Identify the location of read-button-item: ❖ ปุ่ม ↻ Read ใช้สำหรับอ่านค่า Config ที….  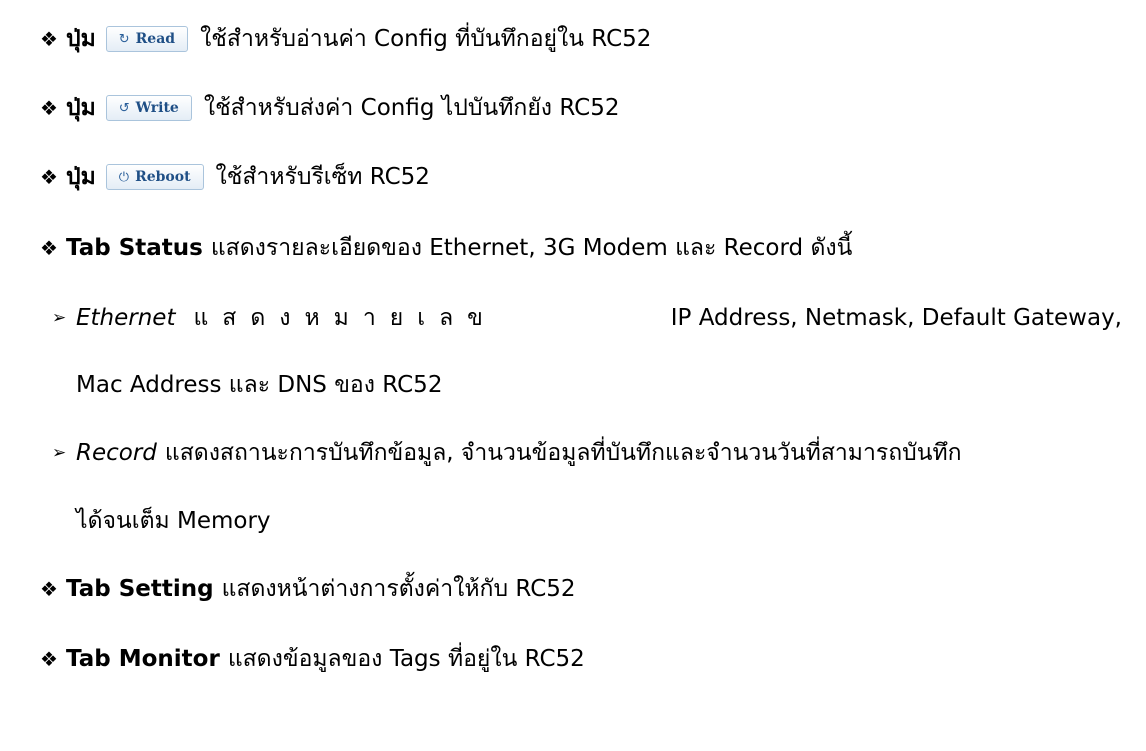
(345, 39).